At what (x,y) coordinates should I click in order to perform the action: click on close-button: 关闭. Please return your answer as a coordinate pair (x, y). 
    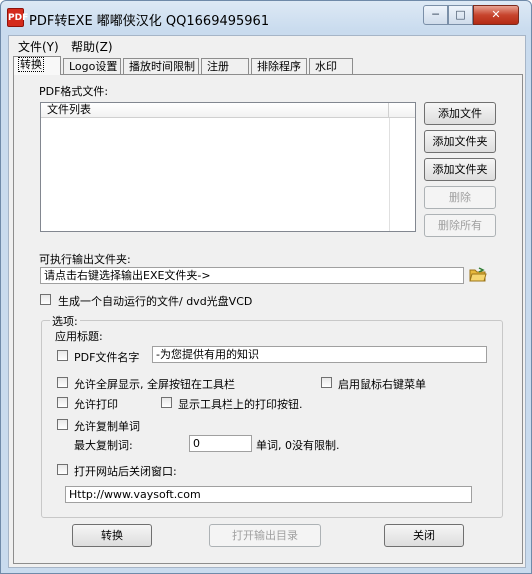
    Looking at the image, I should click on (424, 535).